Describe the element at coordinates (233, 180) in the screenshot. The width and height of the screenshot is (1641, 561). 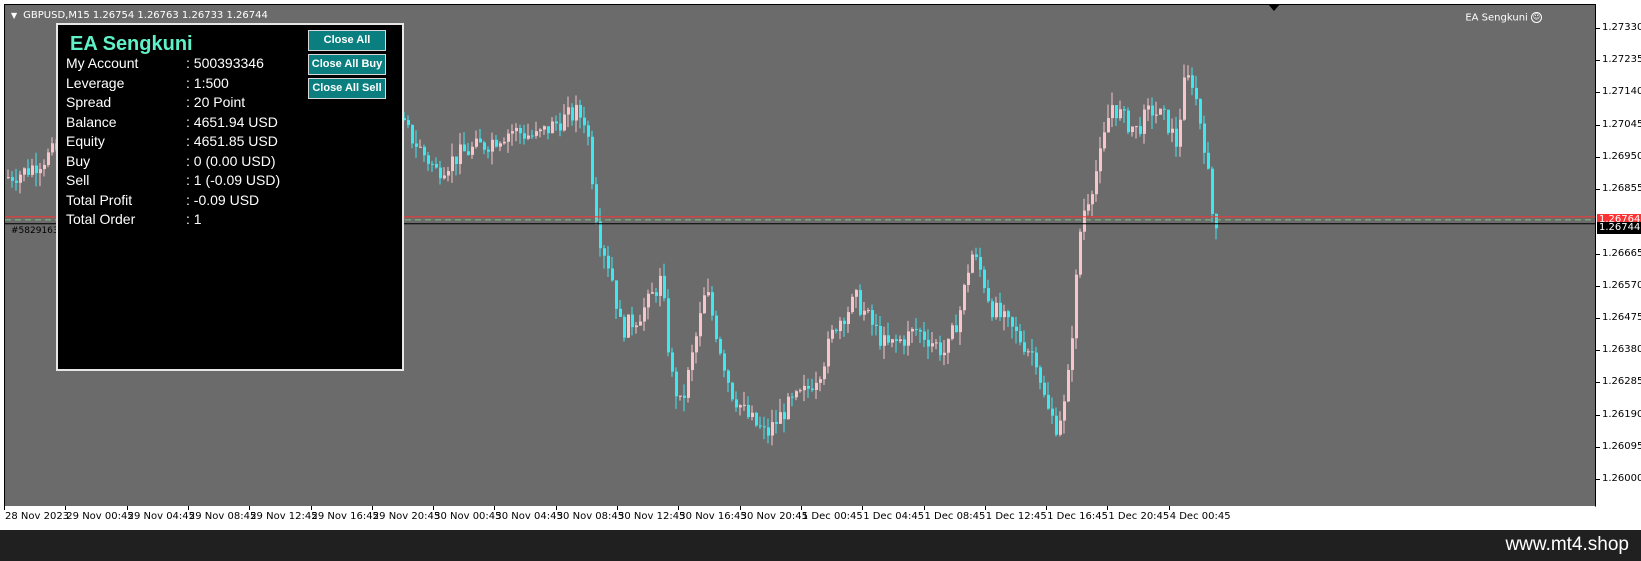
I see `info-value: : 1 (-0.09 USD)` at that location.